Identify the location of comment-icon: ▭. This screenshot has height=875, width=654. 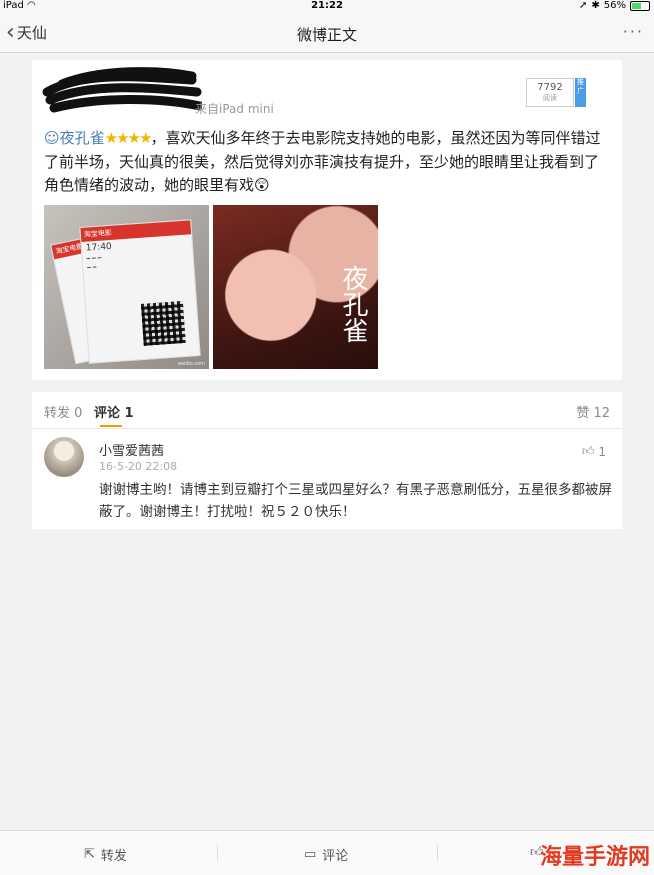
(310, 854).